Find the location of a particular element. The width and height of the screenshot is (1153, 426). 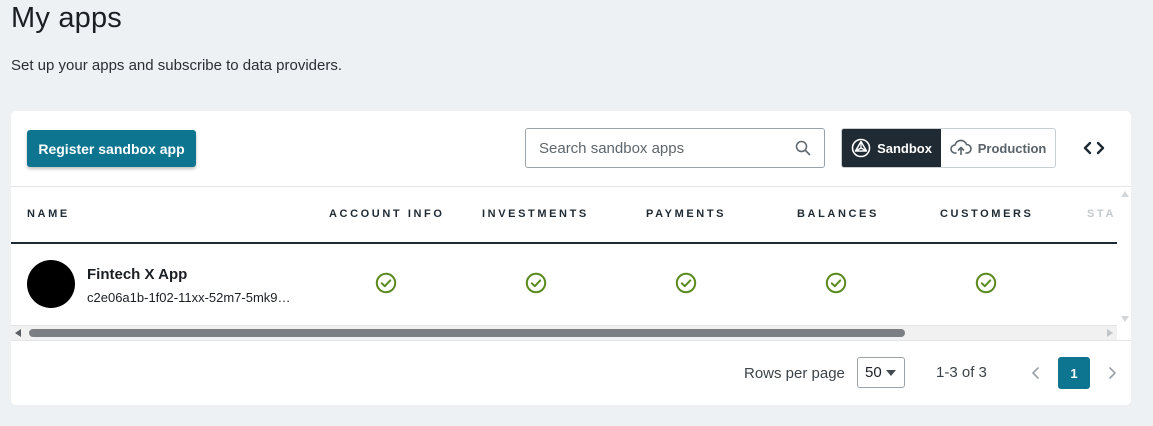

vertical-scrollbar is located at coordinates (1124, 256).